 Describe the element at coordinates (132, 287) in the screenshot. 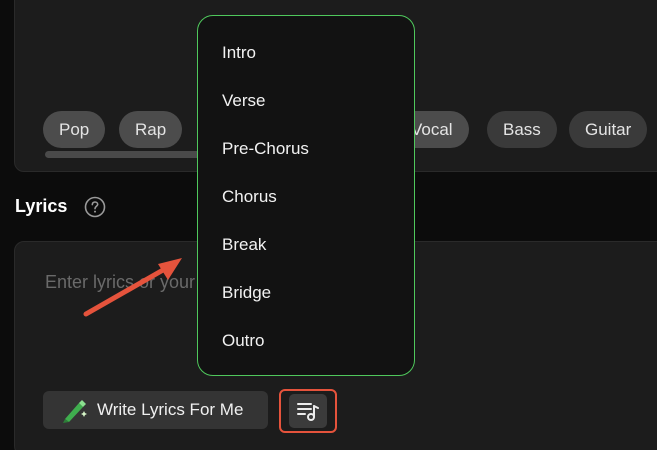

I see `annotation-arrow` at that location.